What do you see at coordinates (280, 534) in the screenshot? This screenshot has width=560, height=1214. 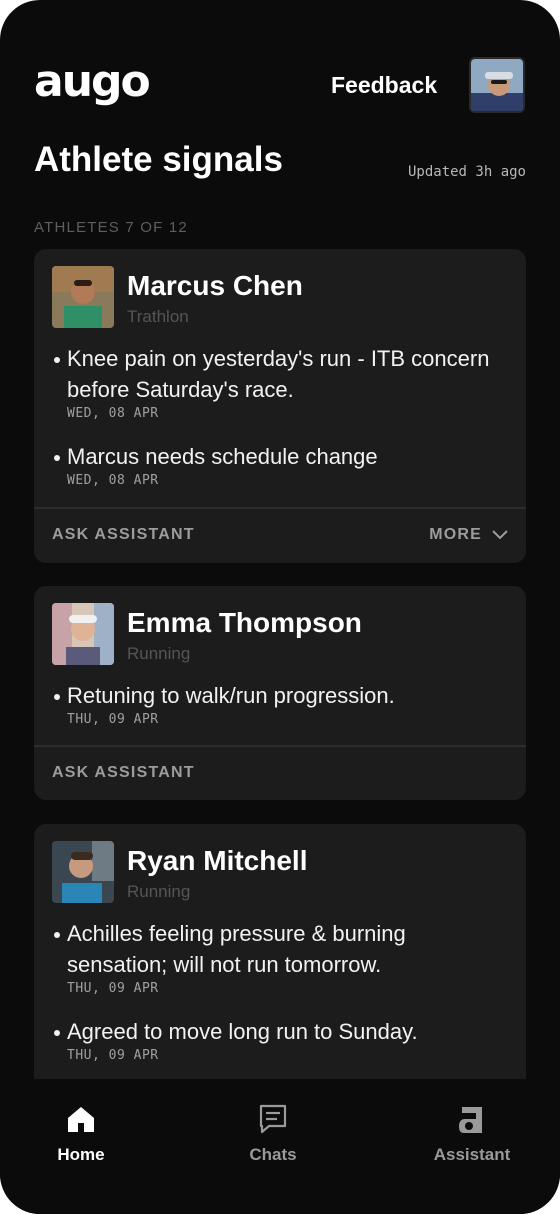 I see `card-footer: ASK ASSISTANT MORE` at bounding box center [280, 534].